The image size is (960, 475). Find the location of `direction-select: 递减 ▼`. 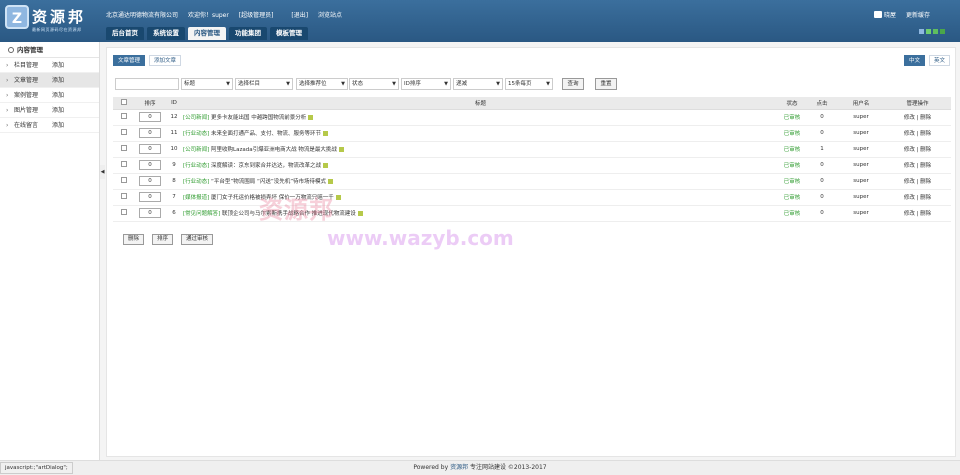

direction-select: 递减 ▼ is located at coordinates (478, 84).